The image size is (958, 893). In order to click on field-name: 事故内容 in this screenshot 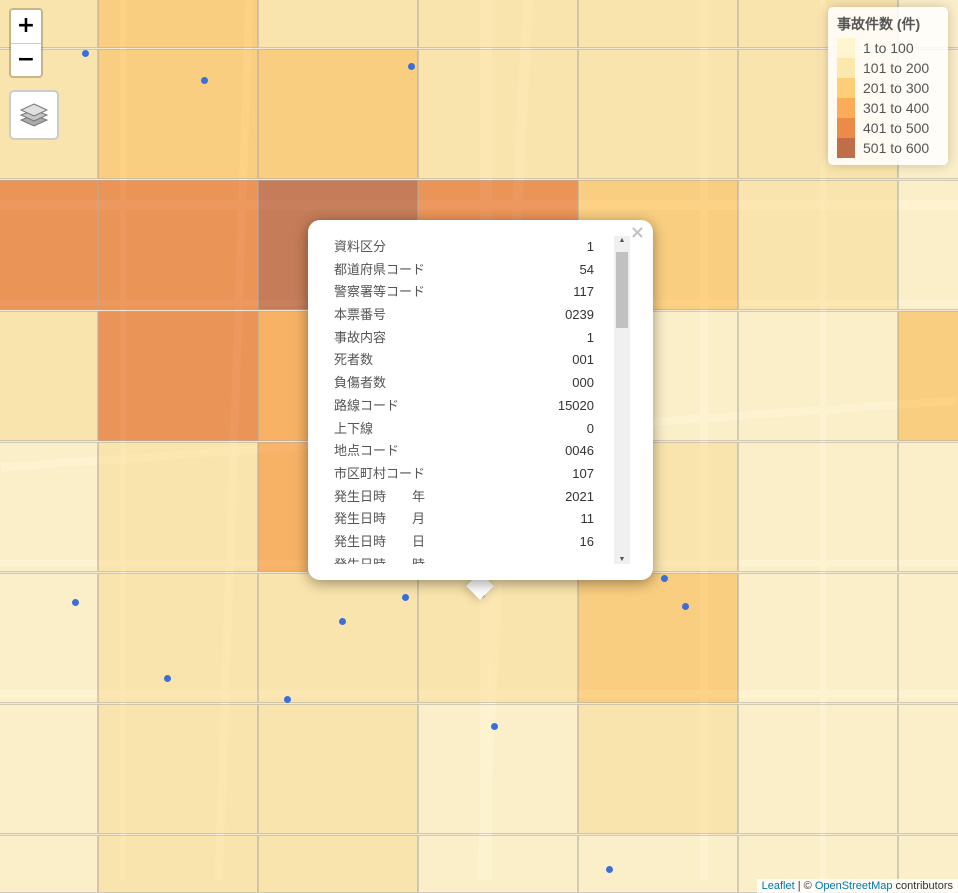, I will do `click(360, 337)`.